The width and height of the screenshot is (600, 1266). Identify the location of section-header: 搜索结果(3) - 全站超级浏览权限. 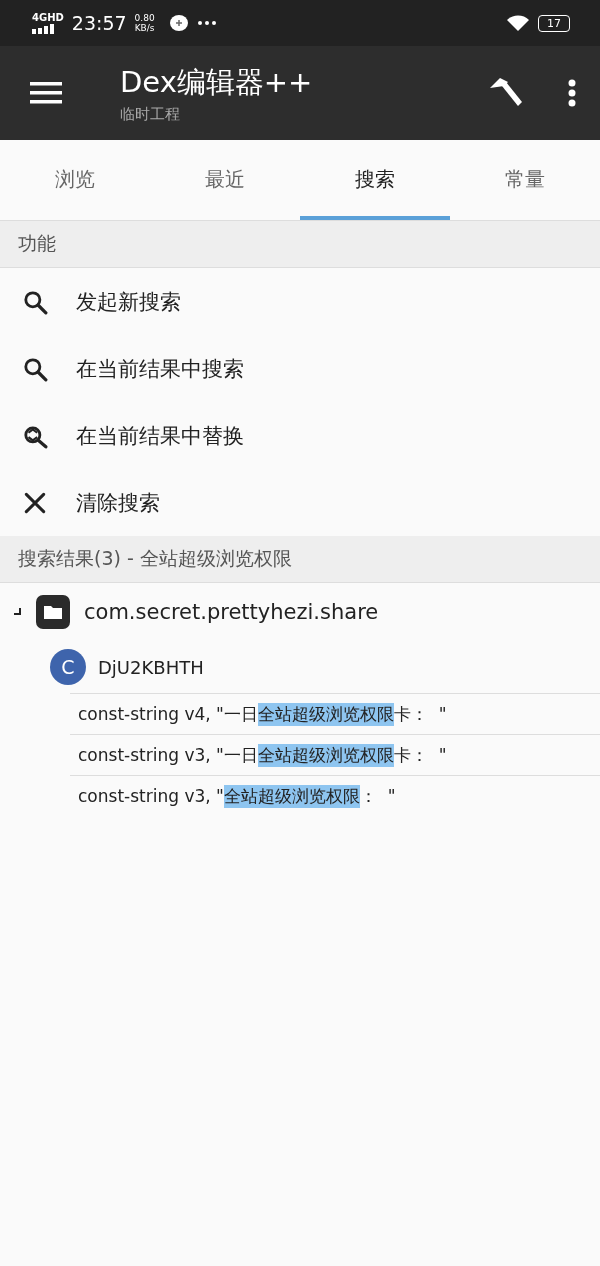
(300, 559).